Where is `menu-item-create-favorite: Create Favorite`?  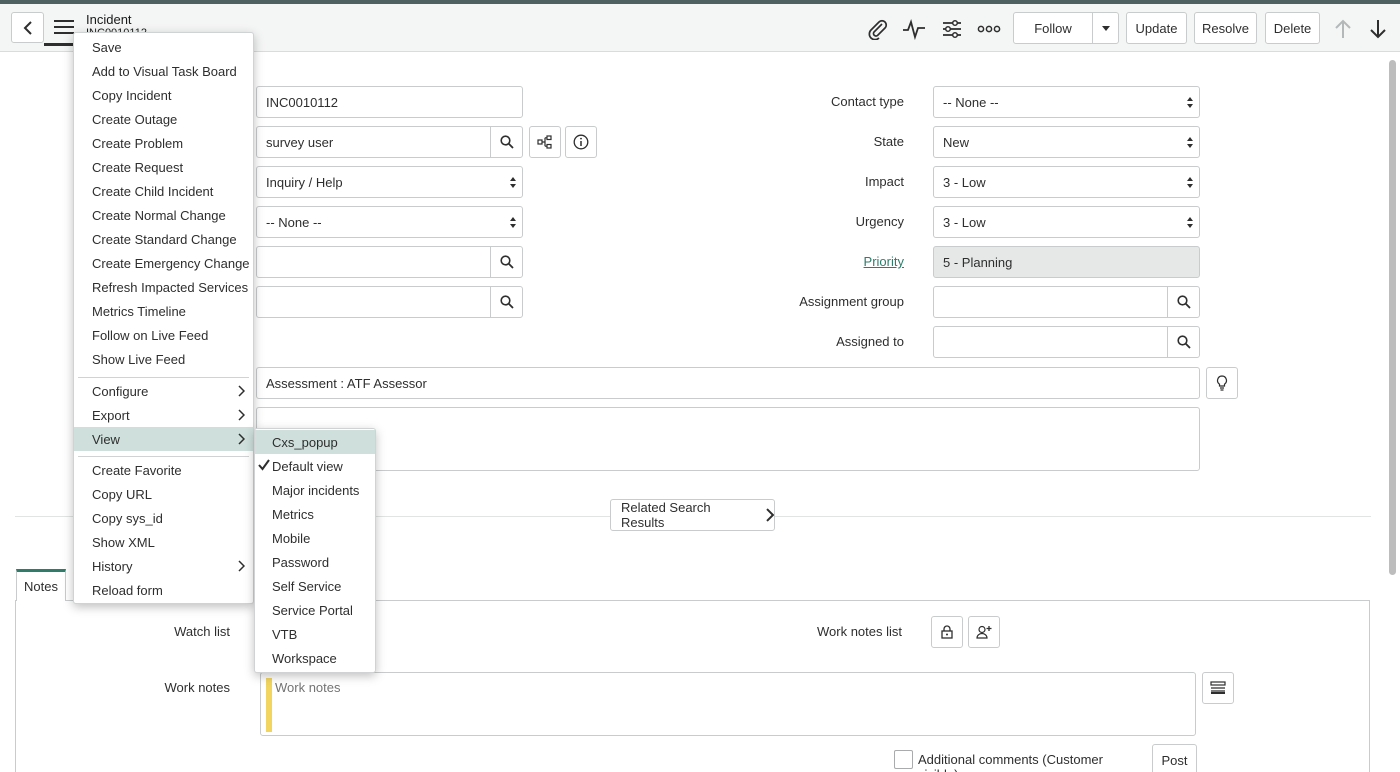 menu-item-create-favorite: Create Favorite is located at coordinates (163, 470).